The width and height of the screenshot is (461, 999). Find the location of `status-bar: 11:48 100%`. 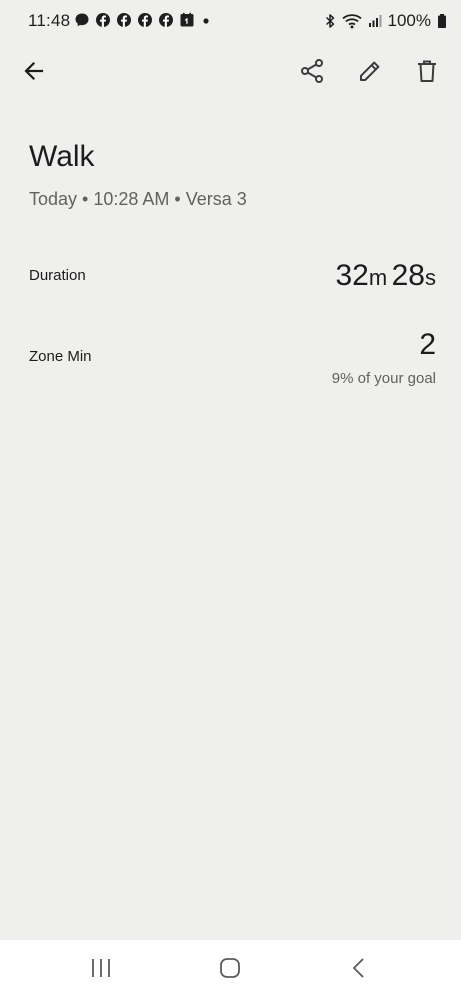

status-bar: 11:48 100% is located at coordinates (230, 21).